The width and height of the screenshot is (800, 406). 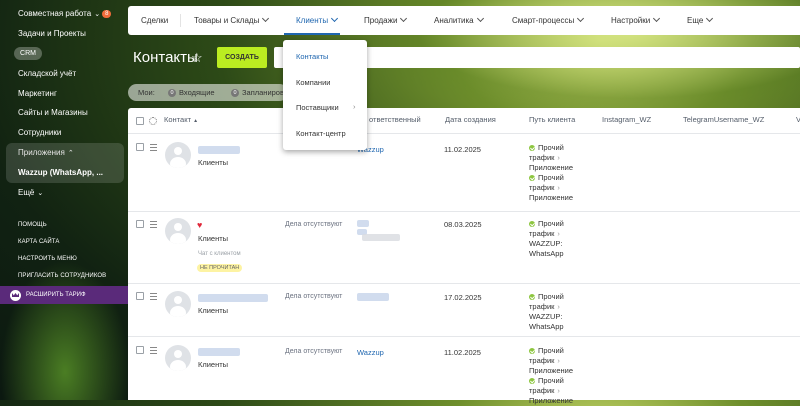 What do you see at coordinates (200, 225) in the screenshot?
I see `heart-icon: ♥` at bounding box center [200, 225].